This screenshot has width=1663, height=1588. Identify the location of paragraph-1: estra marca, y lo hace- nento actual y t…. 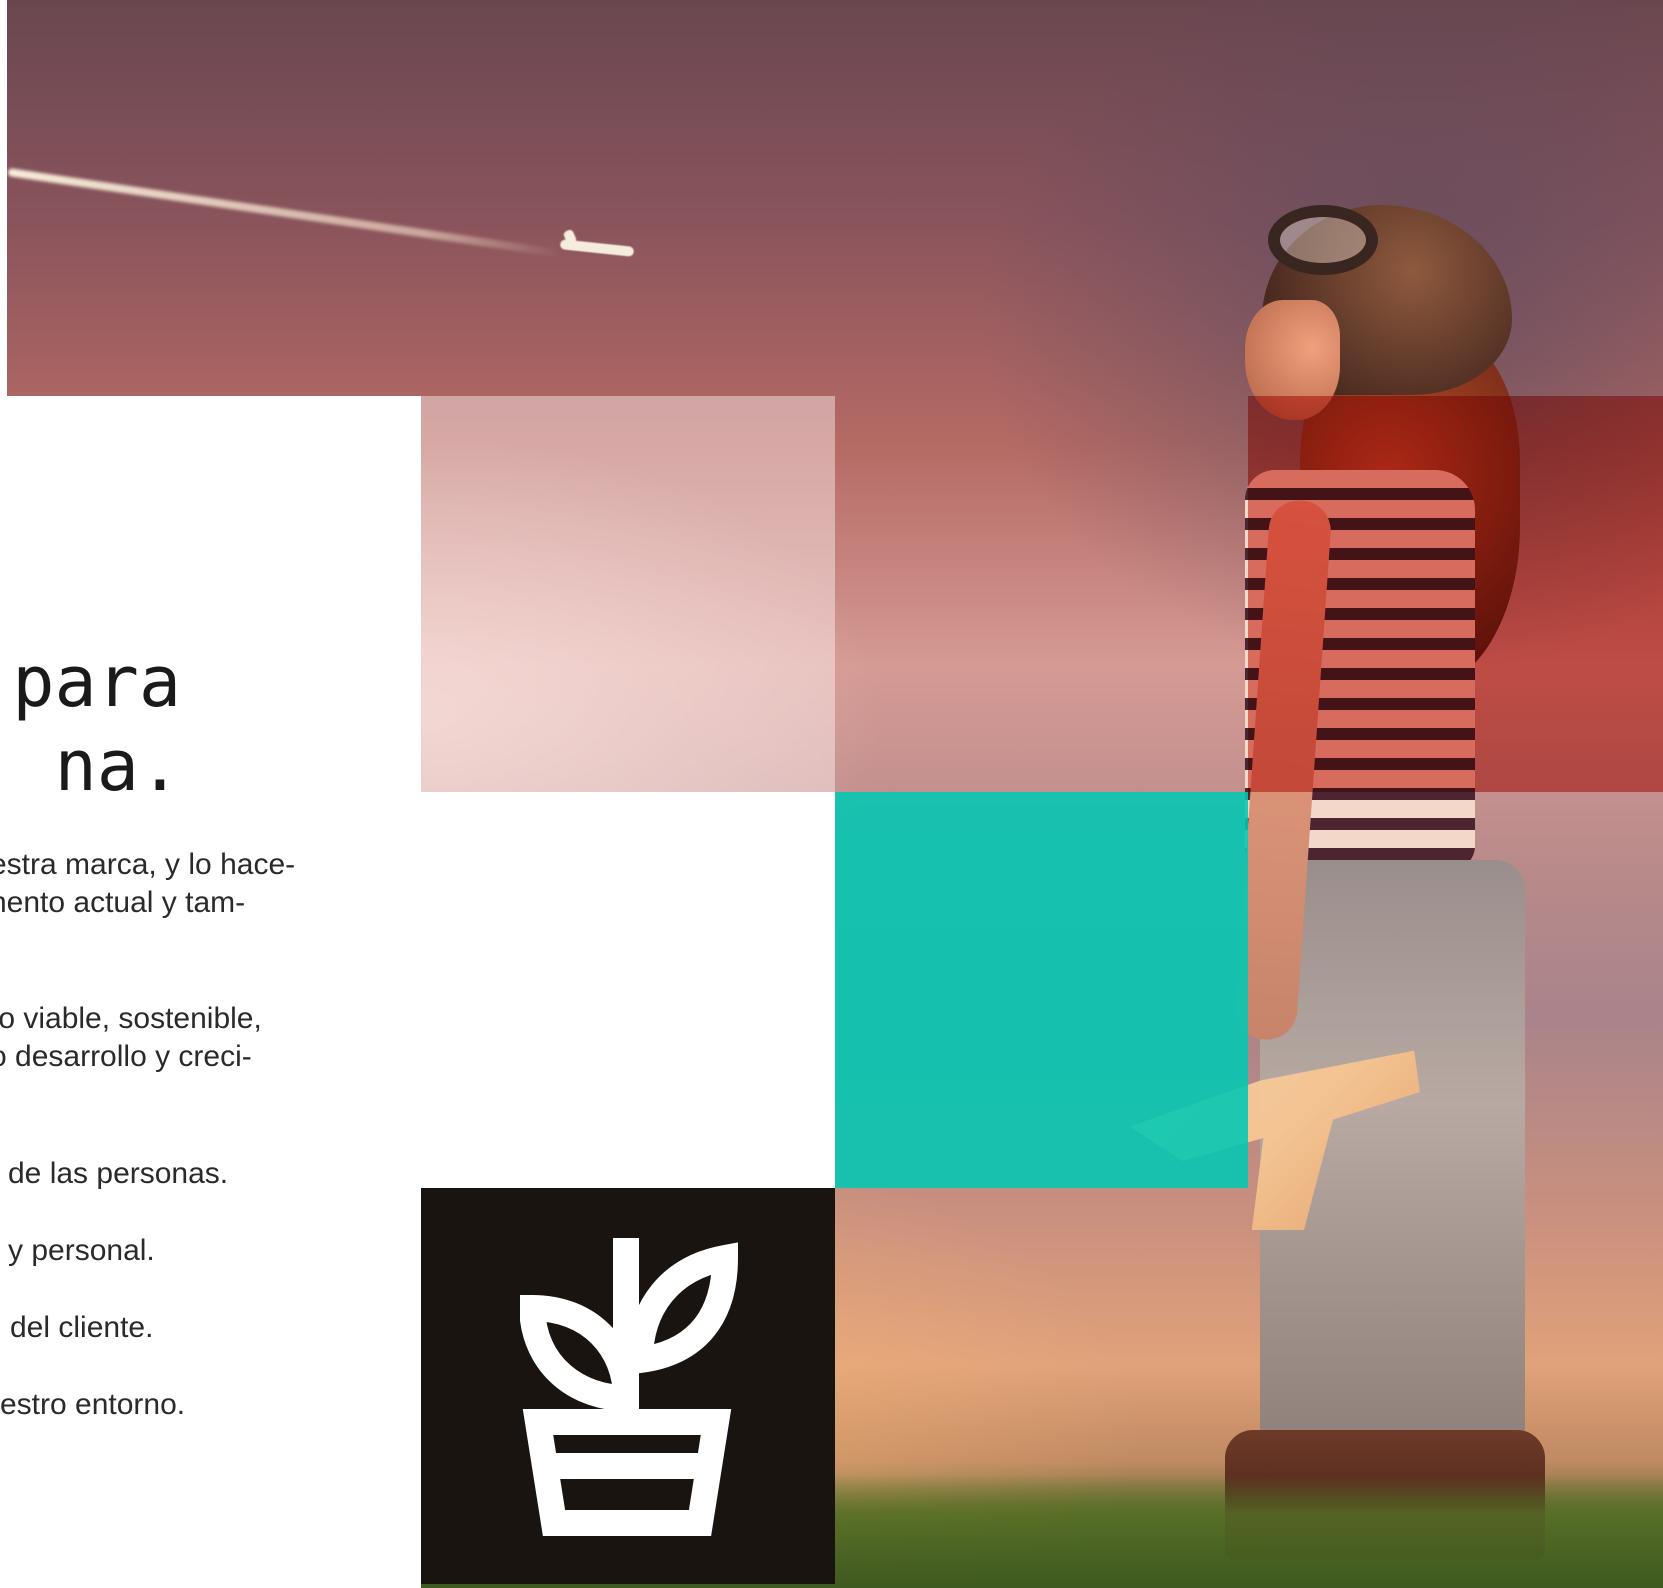
(147, 884).